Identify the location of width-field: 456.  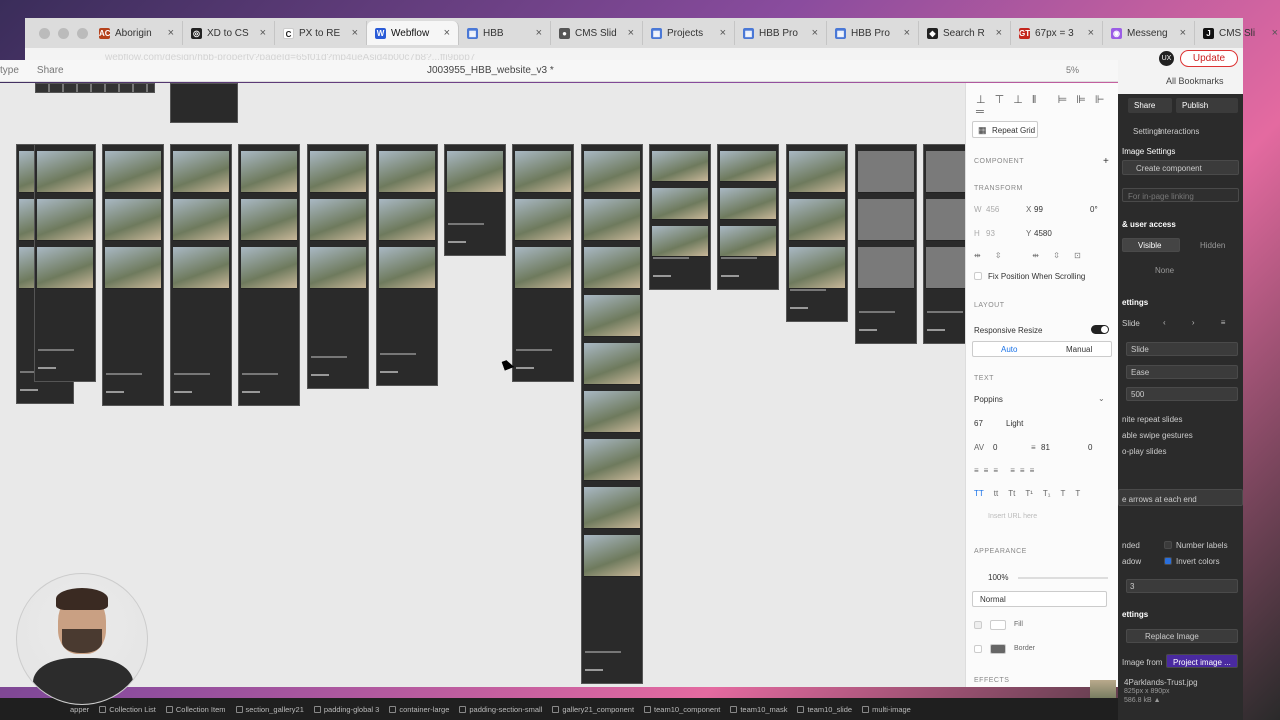
(992, 209).